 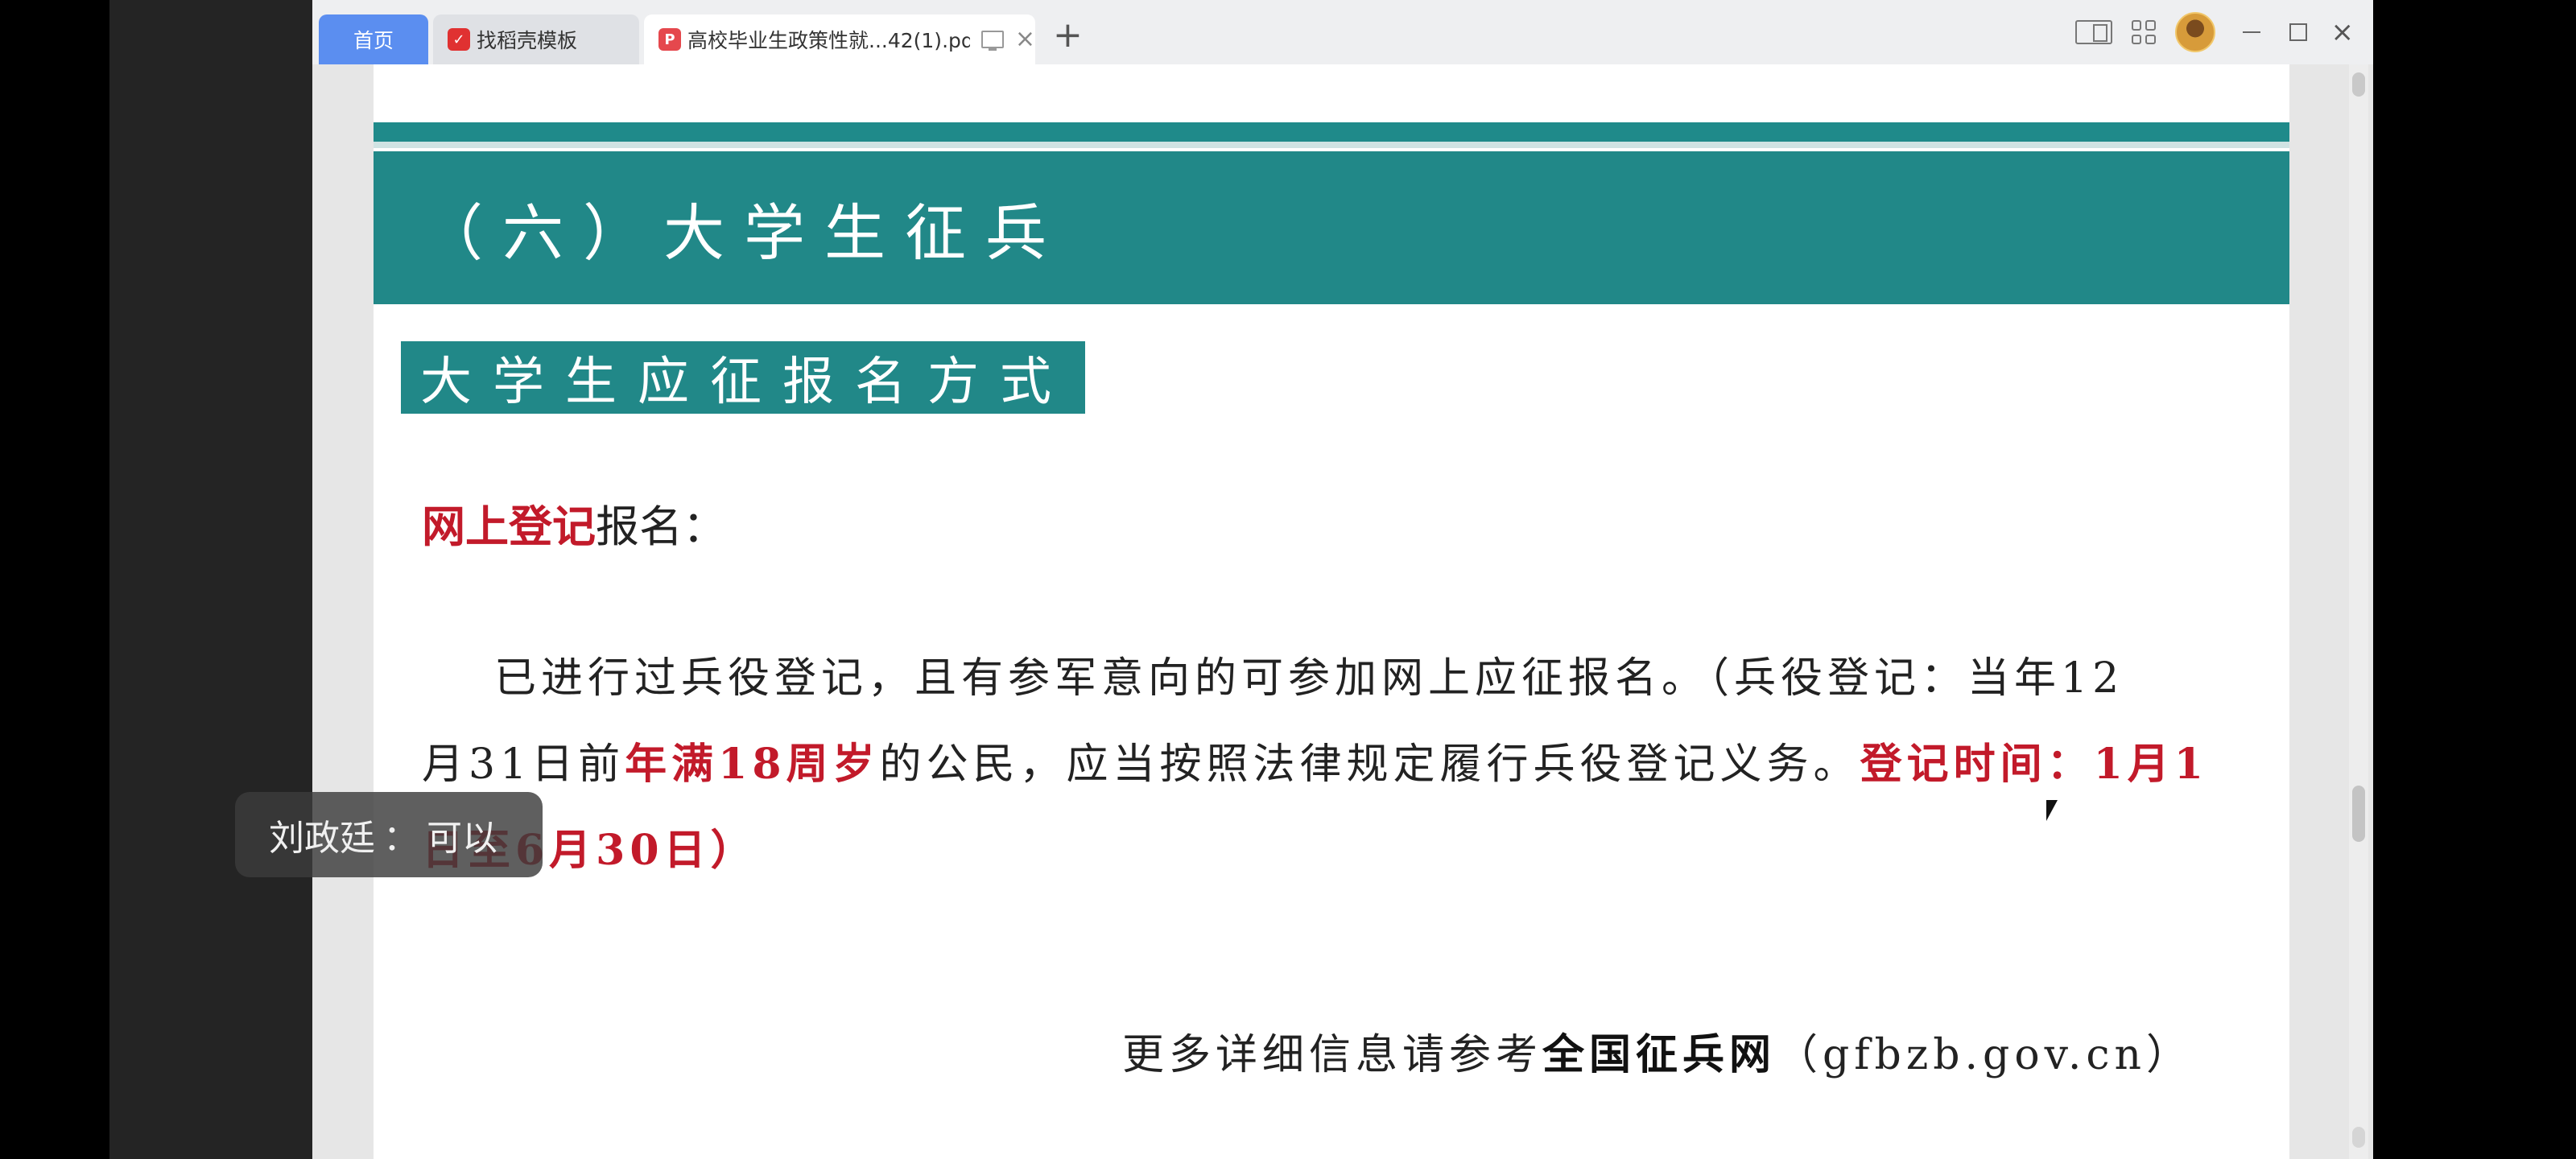 I want to click on pdf-icon: P, so click(x=669, y=39).